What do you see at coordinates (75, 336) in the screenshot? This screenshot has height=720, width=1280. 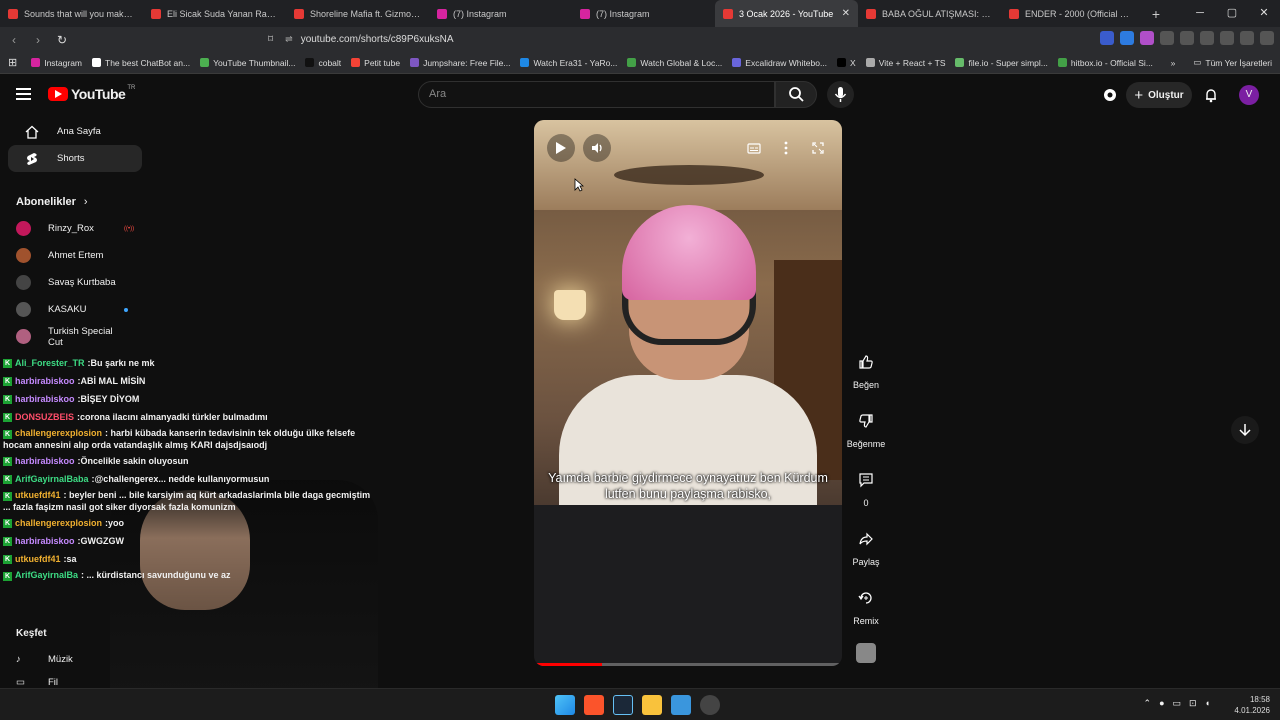 I see `subscription-item: Turkish Special Cut` at bounding box center [75, 336].